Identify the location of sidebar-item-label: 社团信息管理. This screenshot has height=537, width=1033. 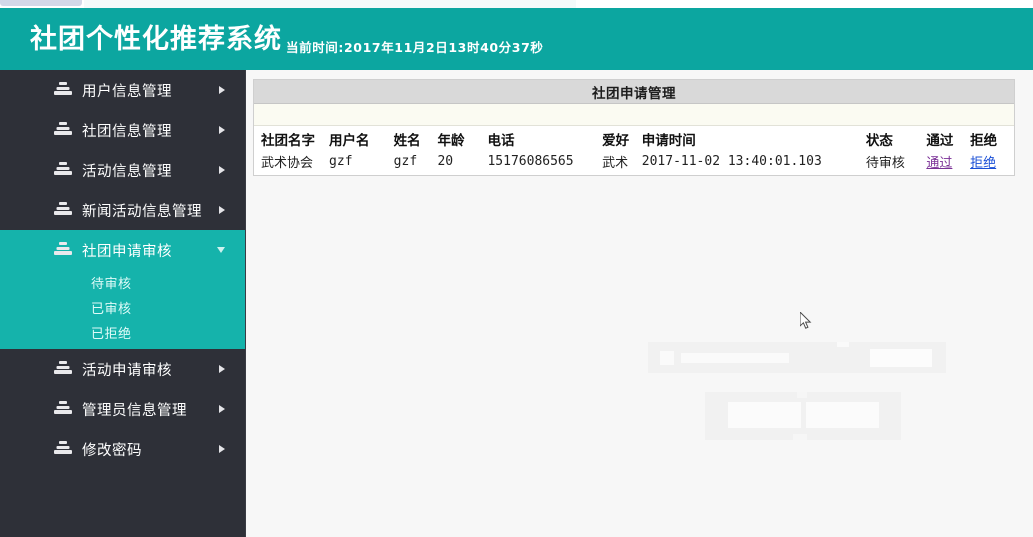
(127, 131).